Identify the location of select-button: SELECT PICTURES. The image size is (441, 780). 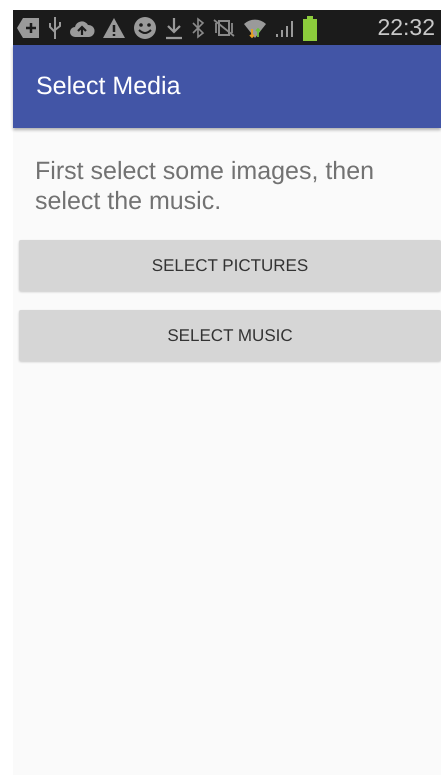
(230, 265).